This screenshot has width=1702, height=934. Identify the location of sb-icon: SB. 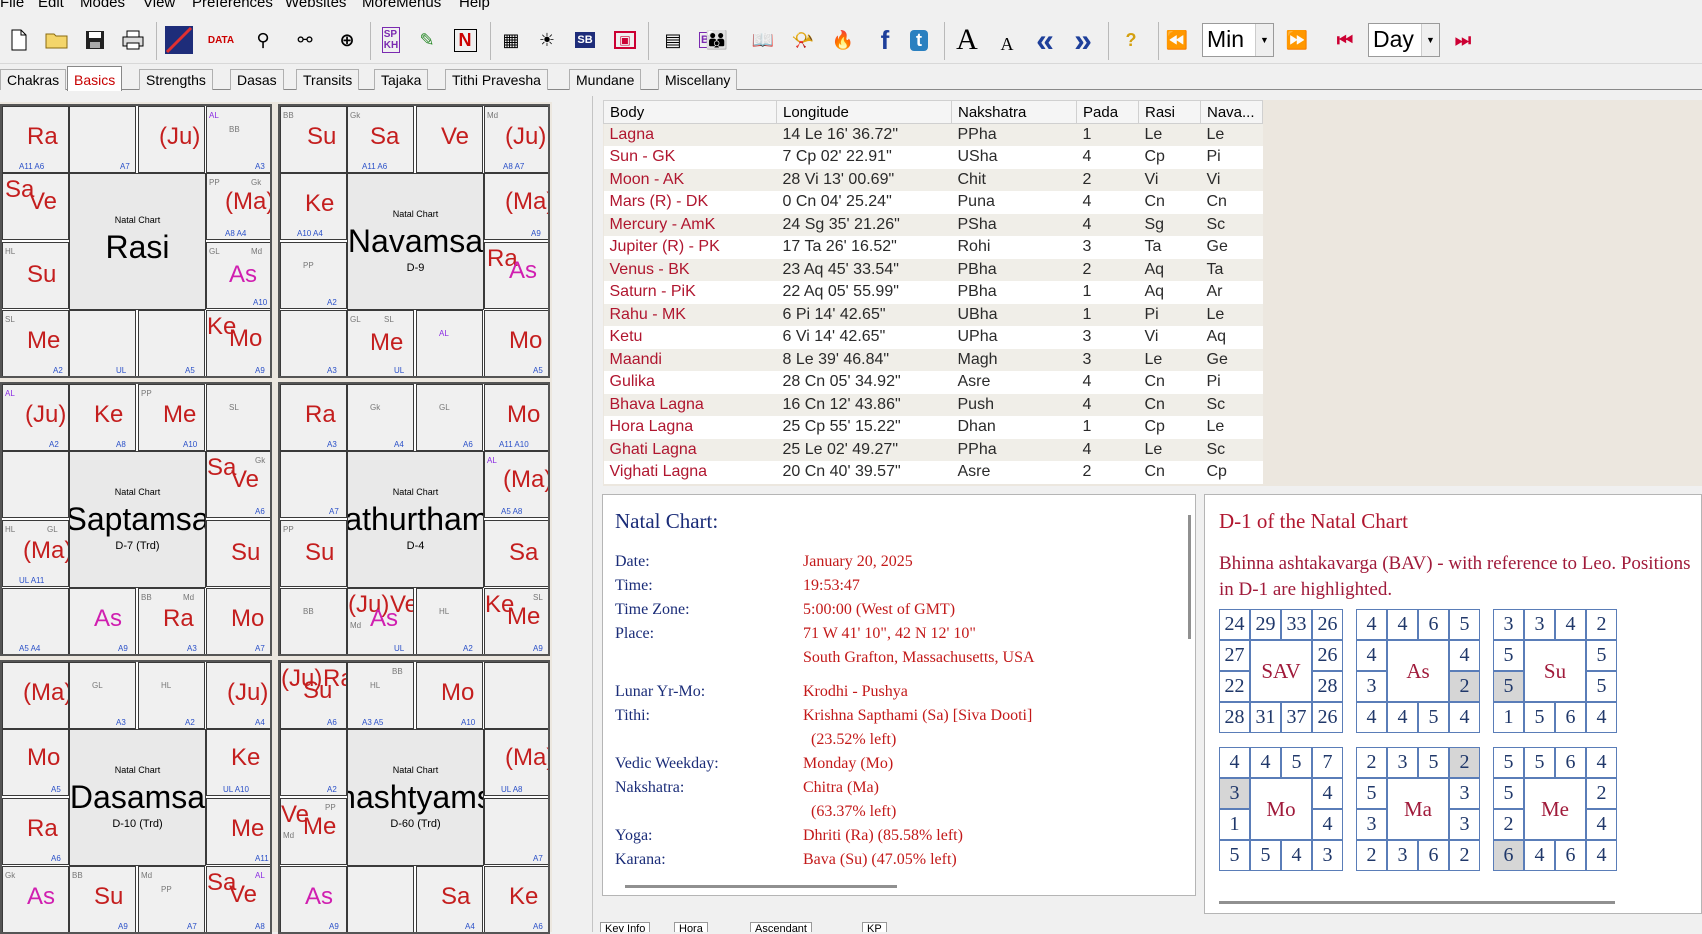
(585, 40).